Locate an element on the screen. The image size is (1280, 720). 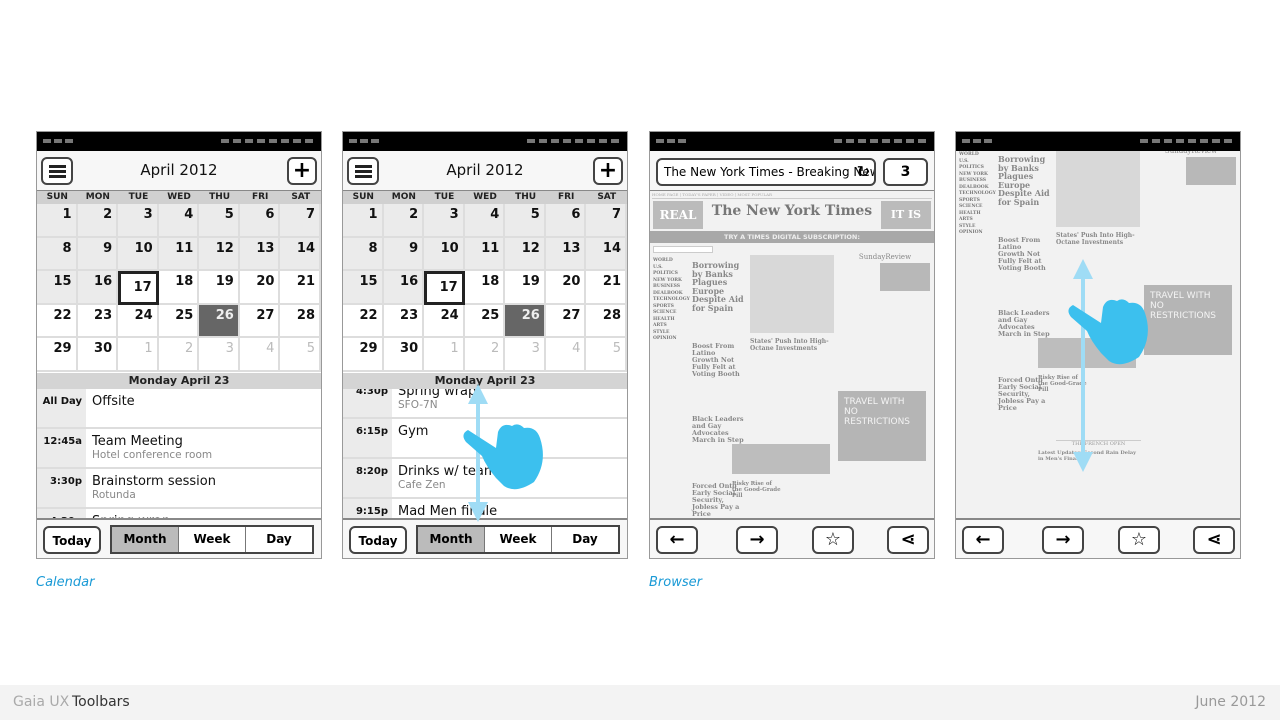
menu-button is located at coordinates (57, 171).